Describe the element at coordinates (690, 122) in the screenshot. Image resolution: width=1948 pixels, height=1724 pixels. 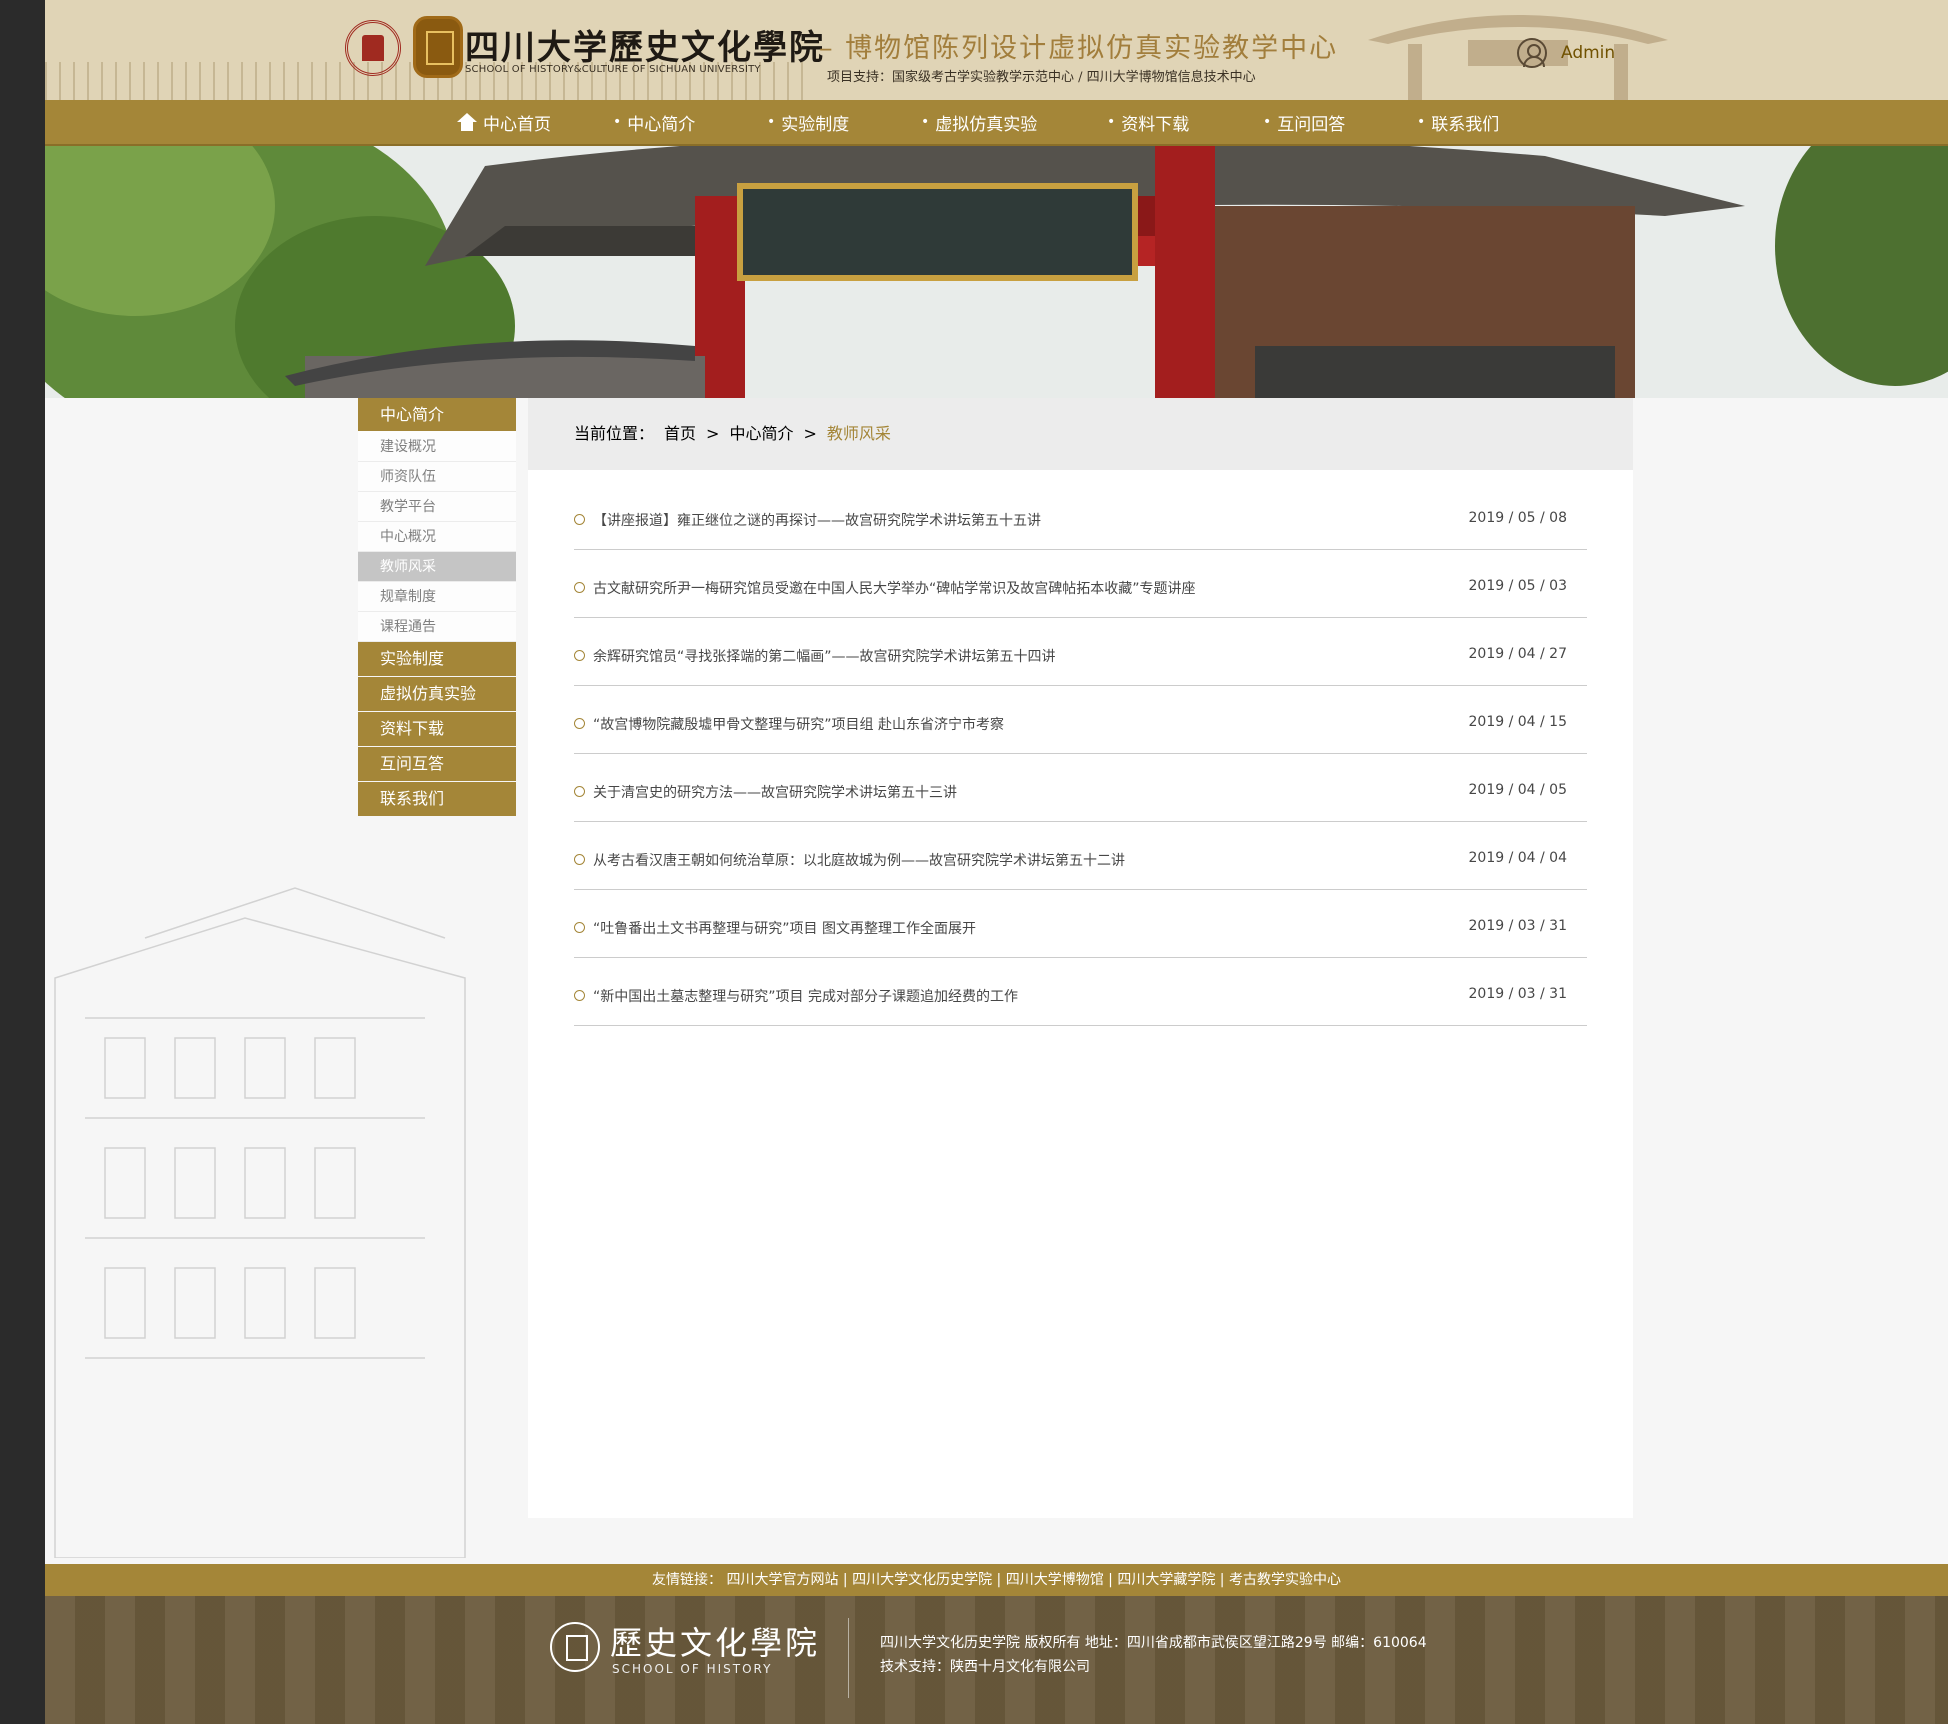
I see `nav-item-about: • 中心简介` at that location.